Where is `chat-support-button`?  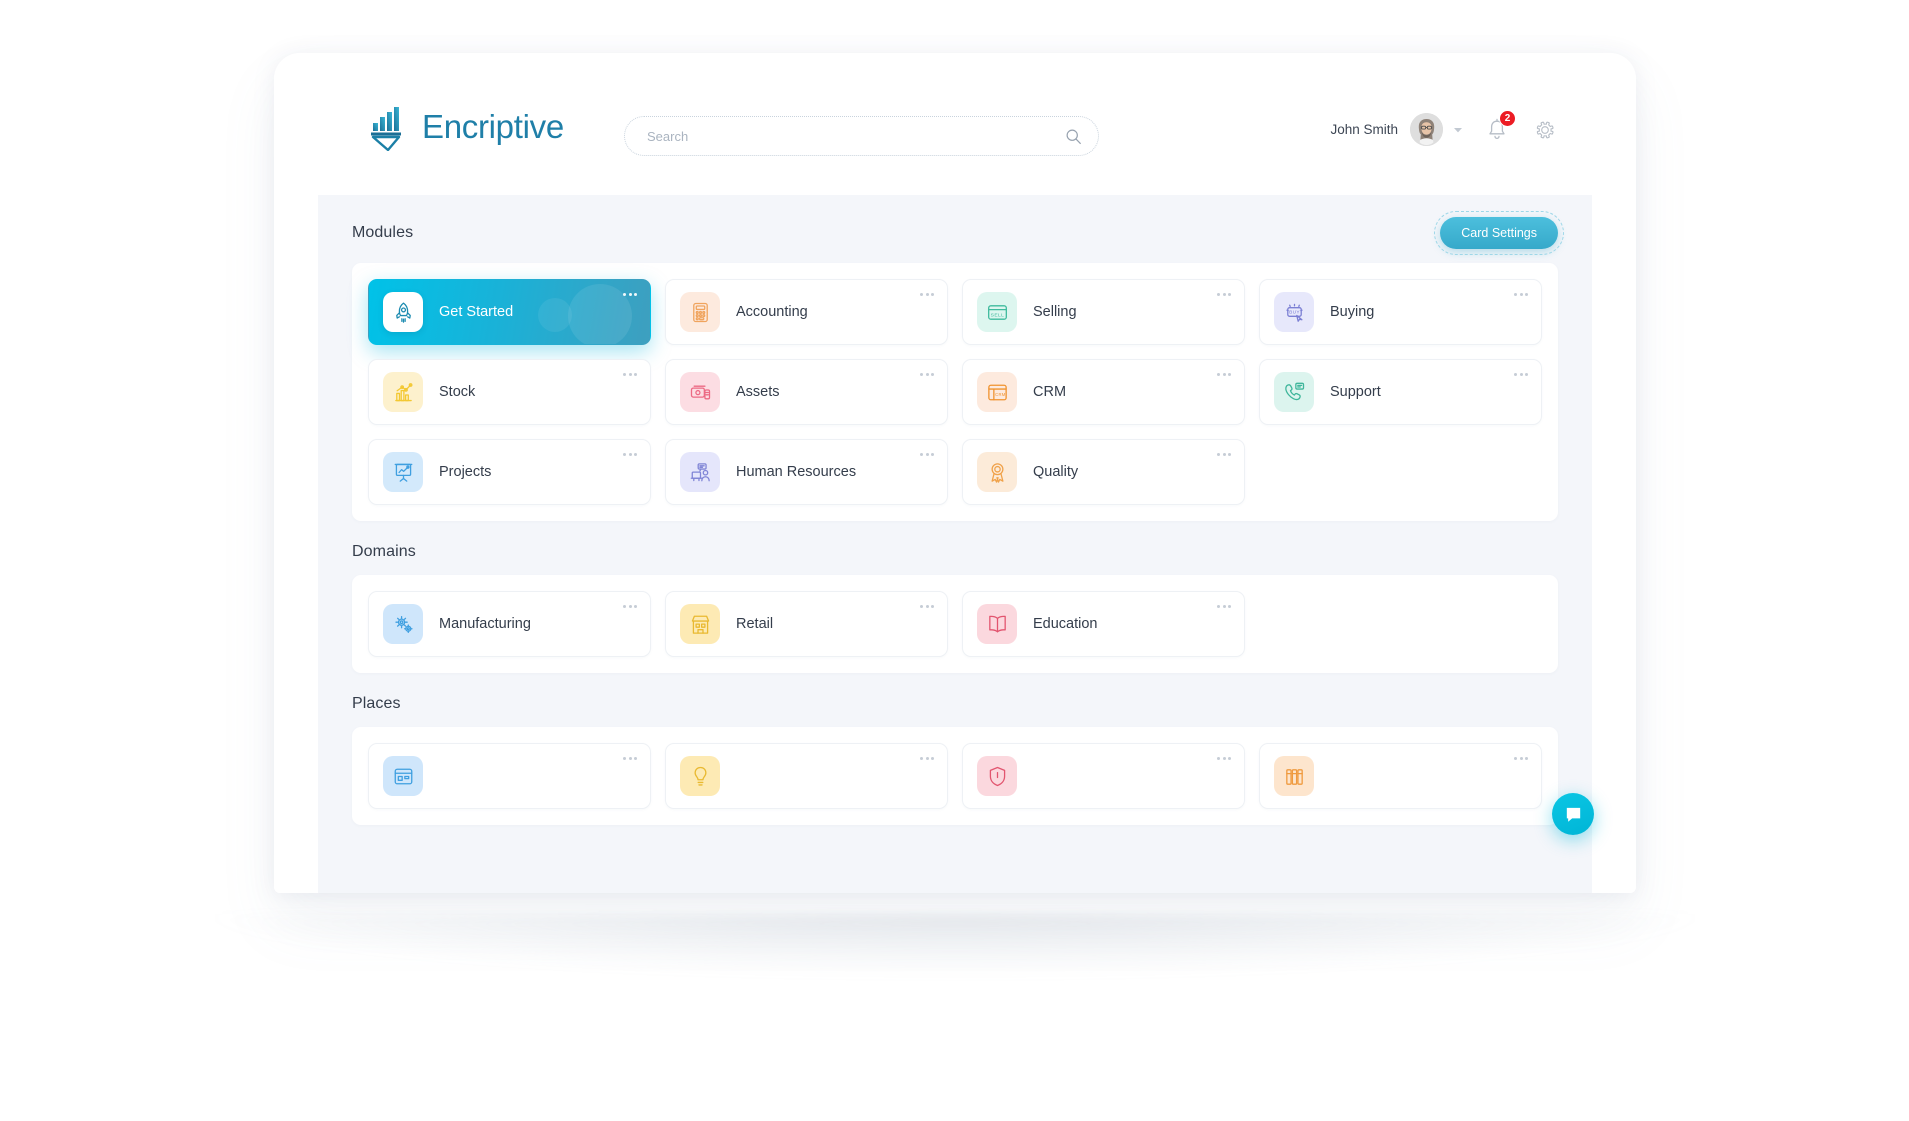 chat-support-button is located at coordinates (1573, 814).